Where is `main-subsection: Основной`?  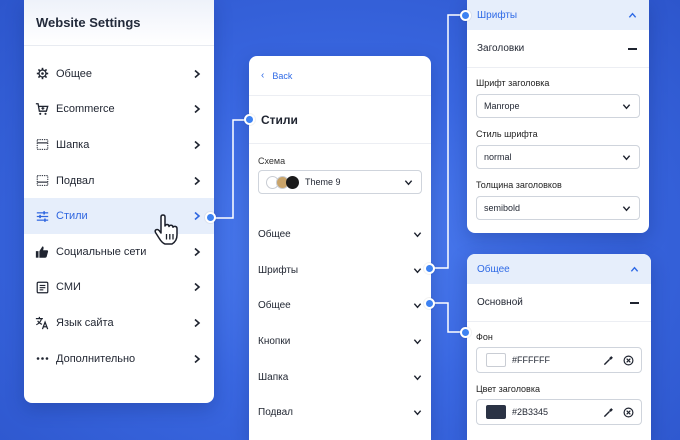 main-subsection: Основной is located at coordinates (559, 303).